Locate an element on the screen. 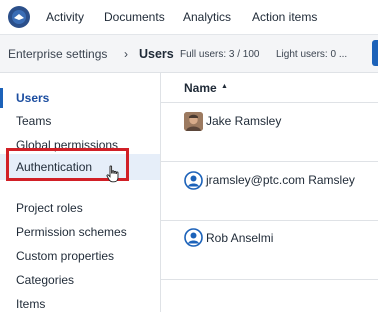 The height and width of the screenshot is (315, 378). table-header: Name ▲ is located at coordinates (269, 88).